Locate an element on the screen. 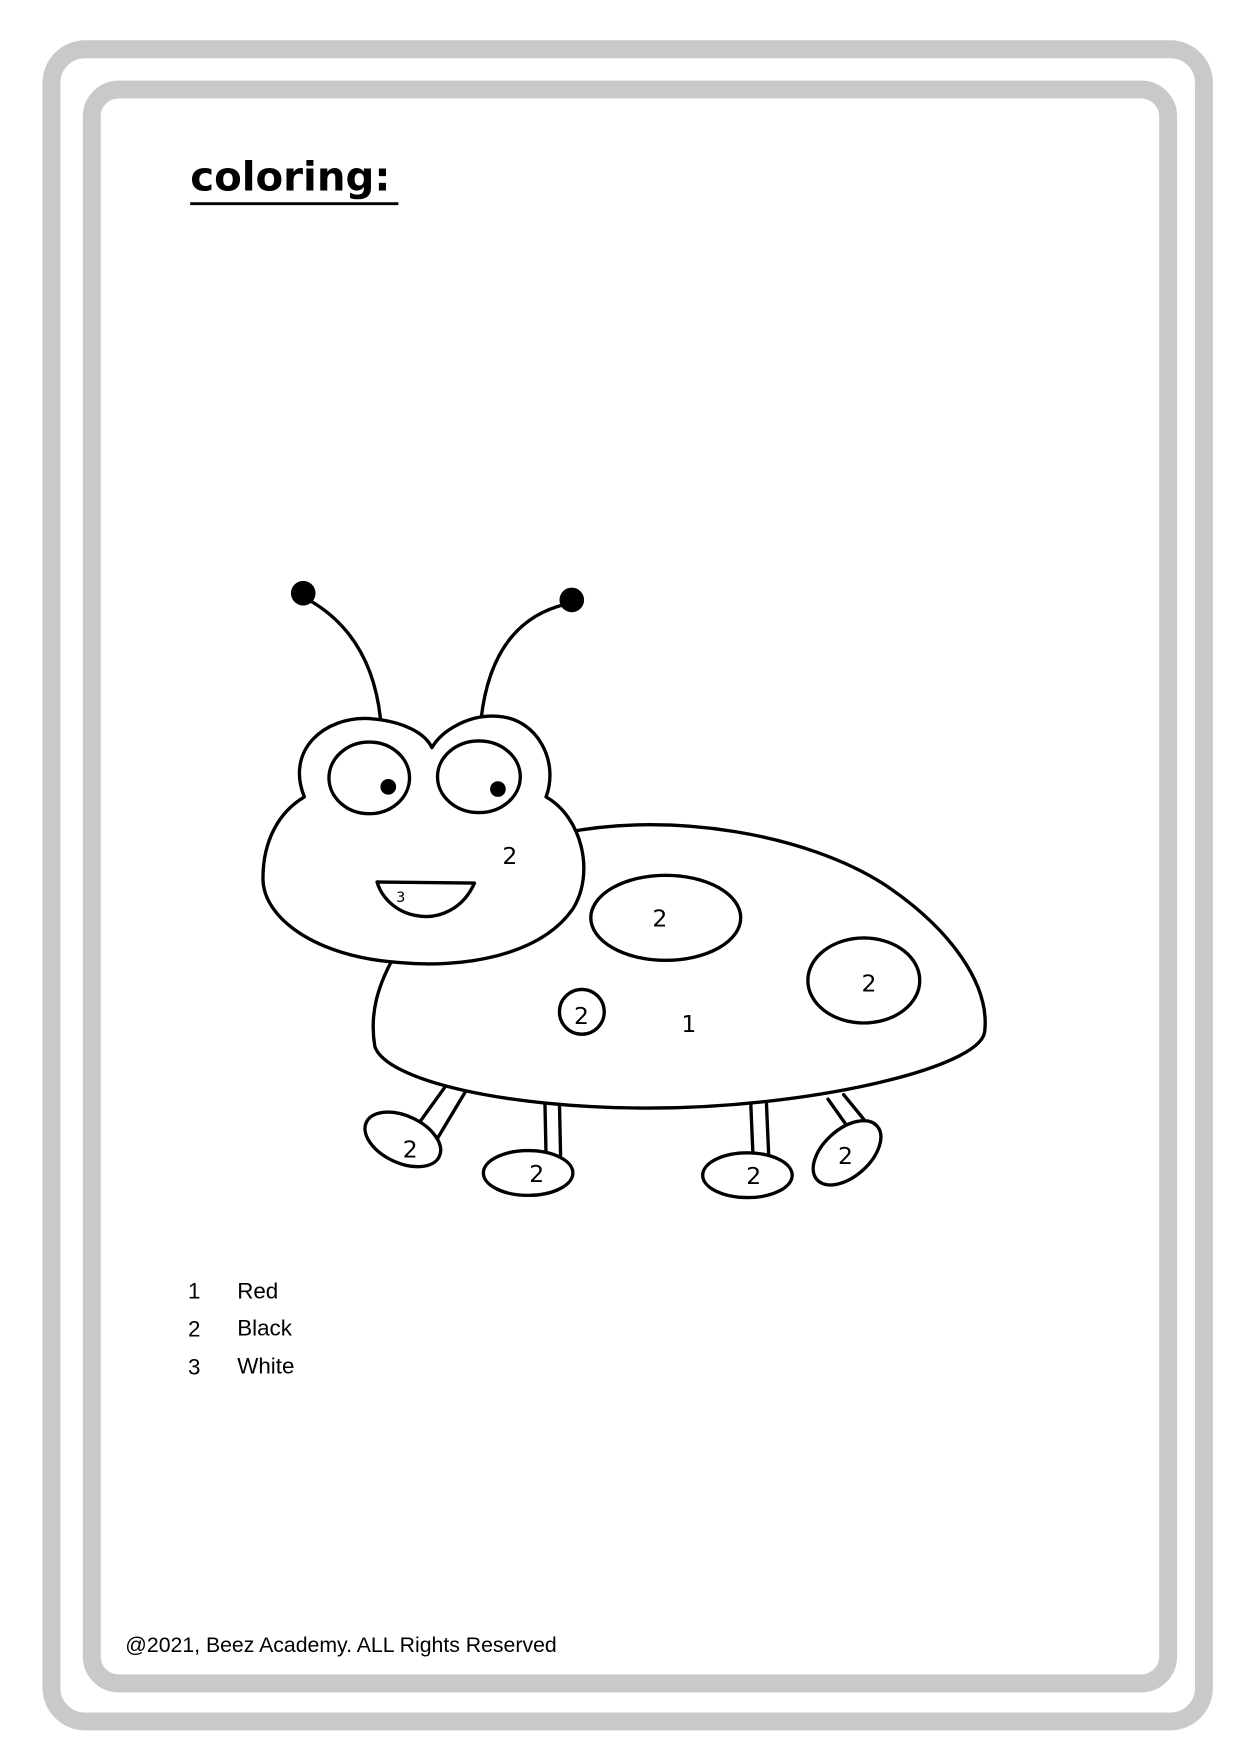 The width and height of the screenshot is (1242, 1755). antenna-right-tip is located at coordinates (572, 600).